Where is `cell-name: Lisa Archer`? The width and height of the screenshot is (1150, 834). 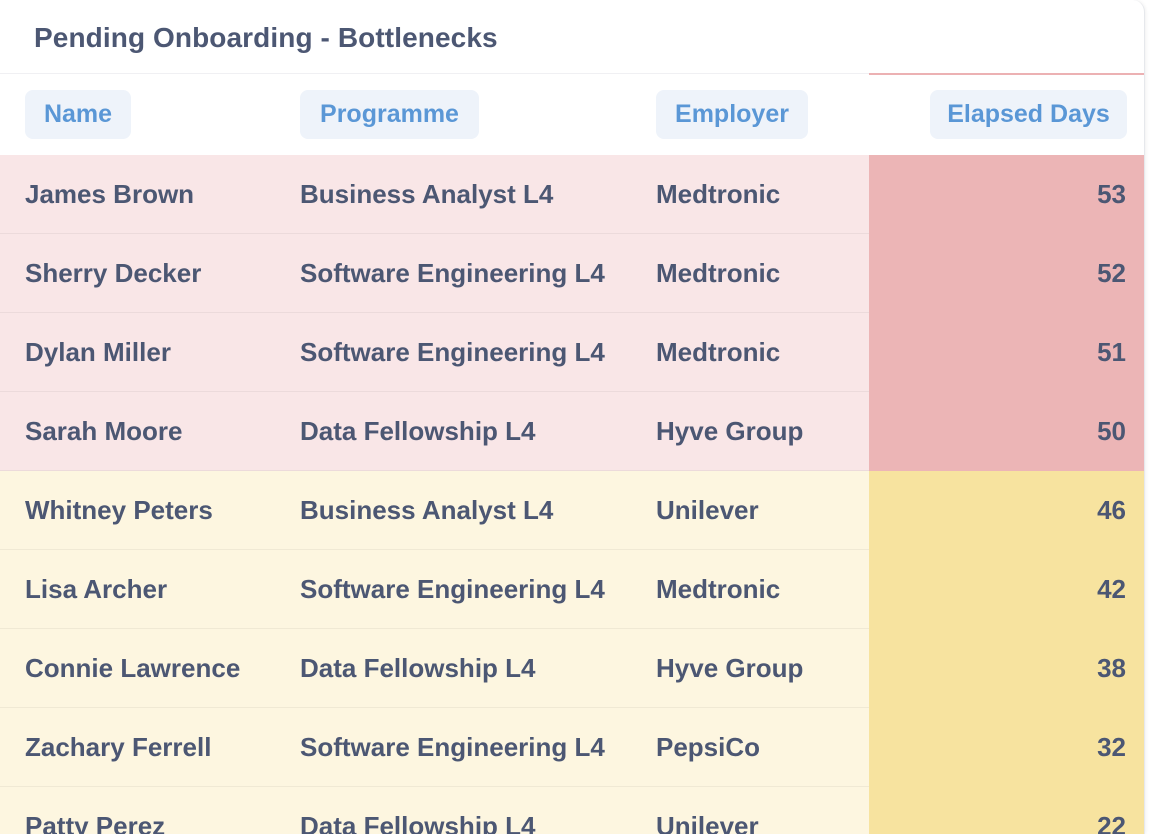 cell-name: Lisa Archer is located at coordinates (96, 589).